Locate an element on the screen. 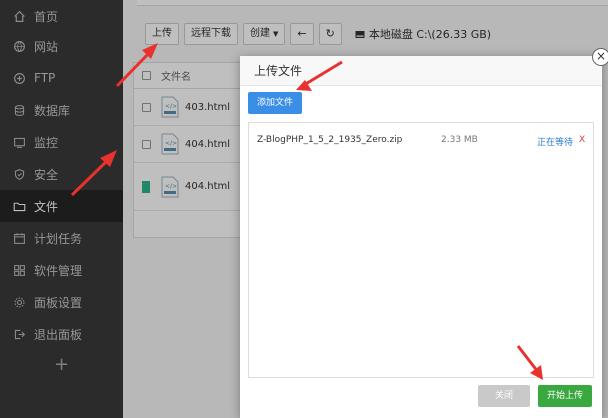  upload-file-name: Z-BlogPHP_1_5_2_1935_Zero.zip is located at coordinates (330, 140).